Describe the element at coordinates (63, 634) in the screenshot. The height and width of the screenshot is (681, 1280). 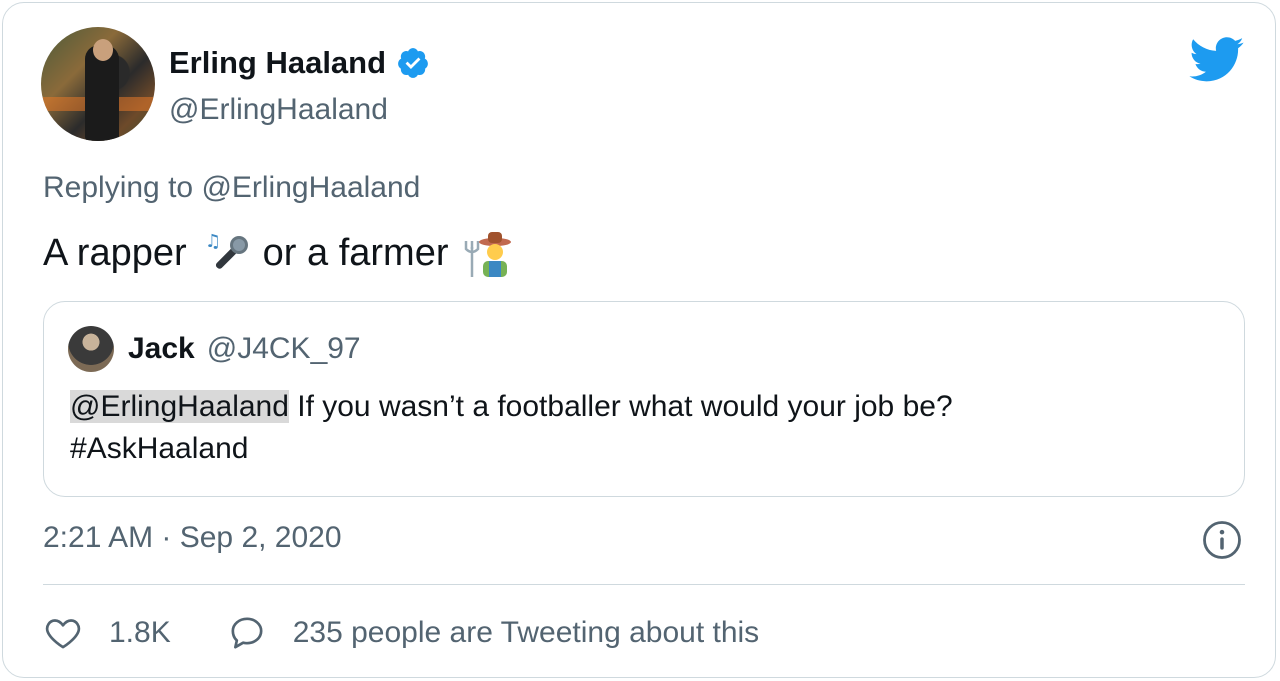
I see `heart-icon` at that location.